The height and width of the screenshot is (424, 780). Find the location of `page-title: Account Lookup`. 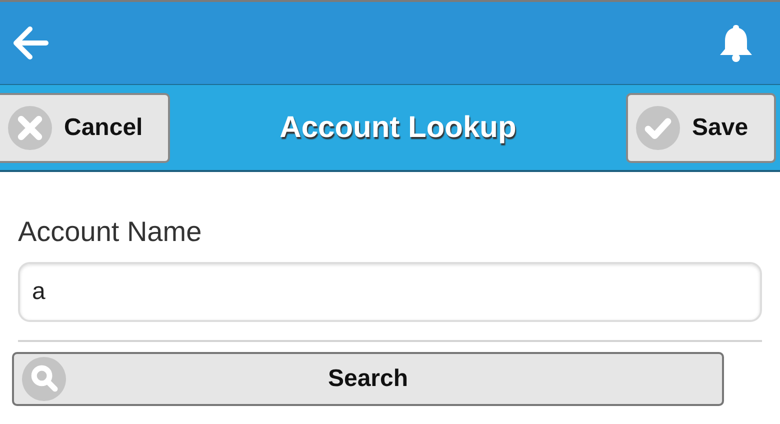

page-title: Account Lookup is located at coordinates (398, 127).